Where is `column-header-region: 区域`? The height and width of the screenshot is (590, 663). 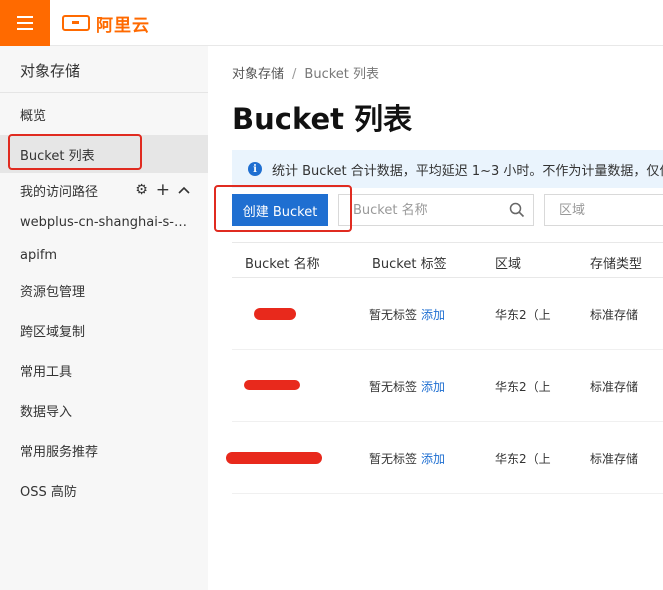
column-header-region: 区域 is located at coordinates (508, 264).